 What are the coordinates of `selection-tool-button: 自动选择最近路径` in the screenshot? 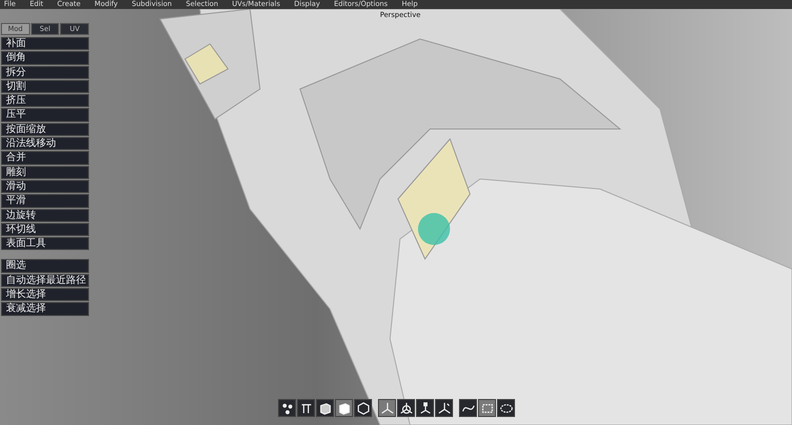 It's located at (45, 281).